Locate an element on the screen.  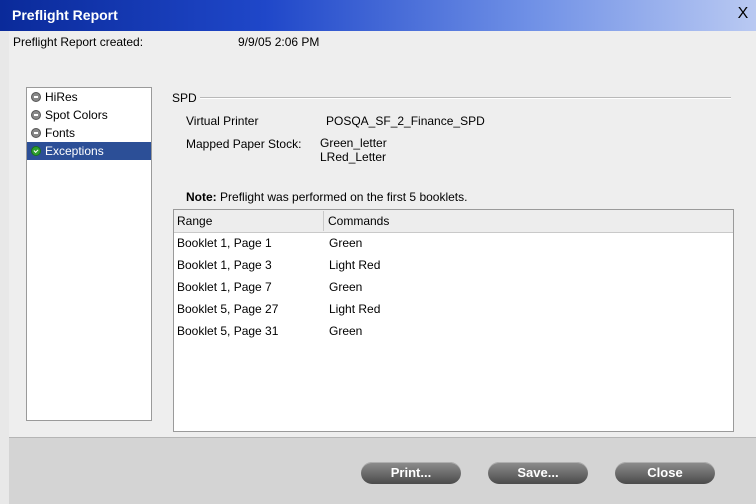
created-label: Preflight Report created: is located at coordinates (78, 42).